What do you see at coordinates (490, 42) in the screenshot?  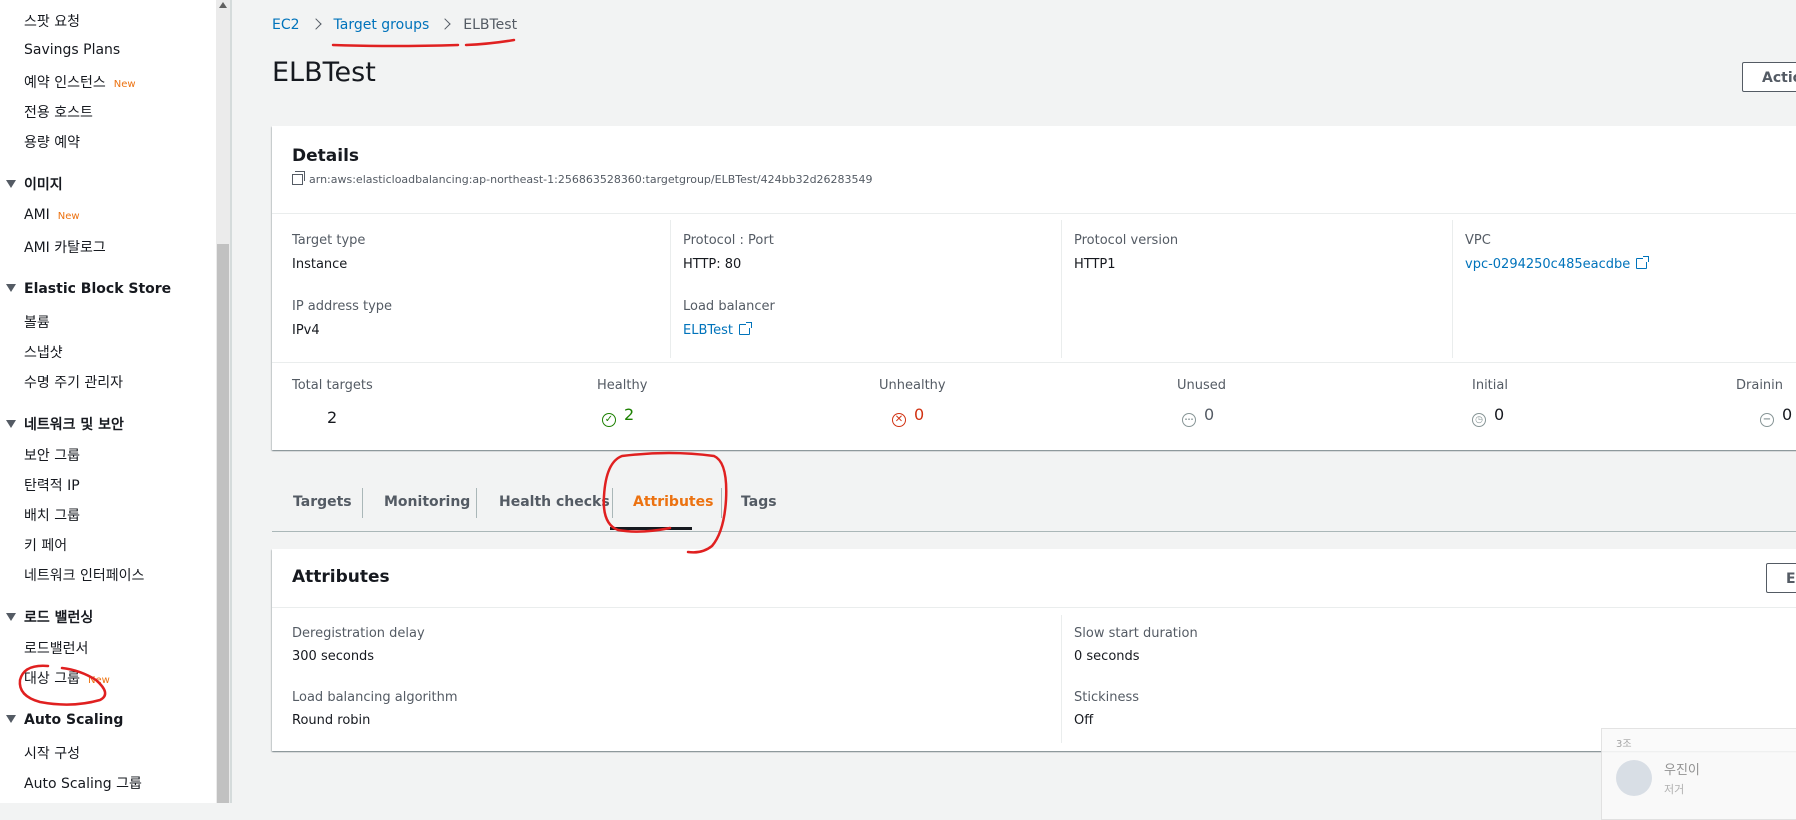 I see `annotation-underline-elbtest` at bounding box center [490, 42].